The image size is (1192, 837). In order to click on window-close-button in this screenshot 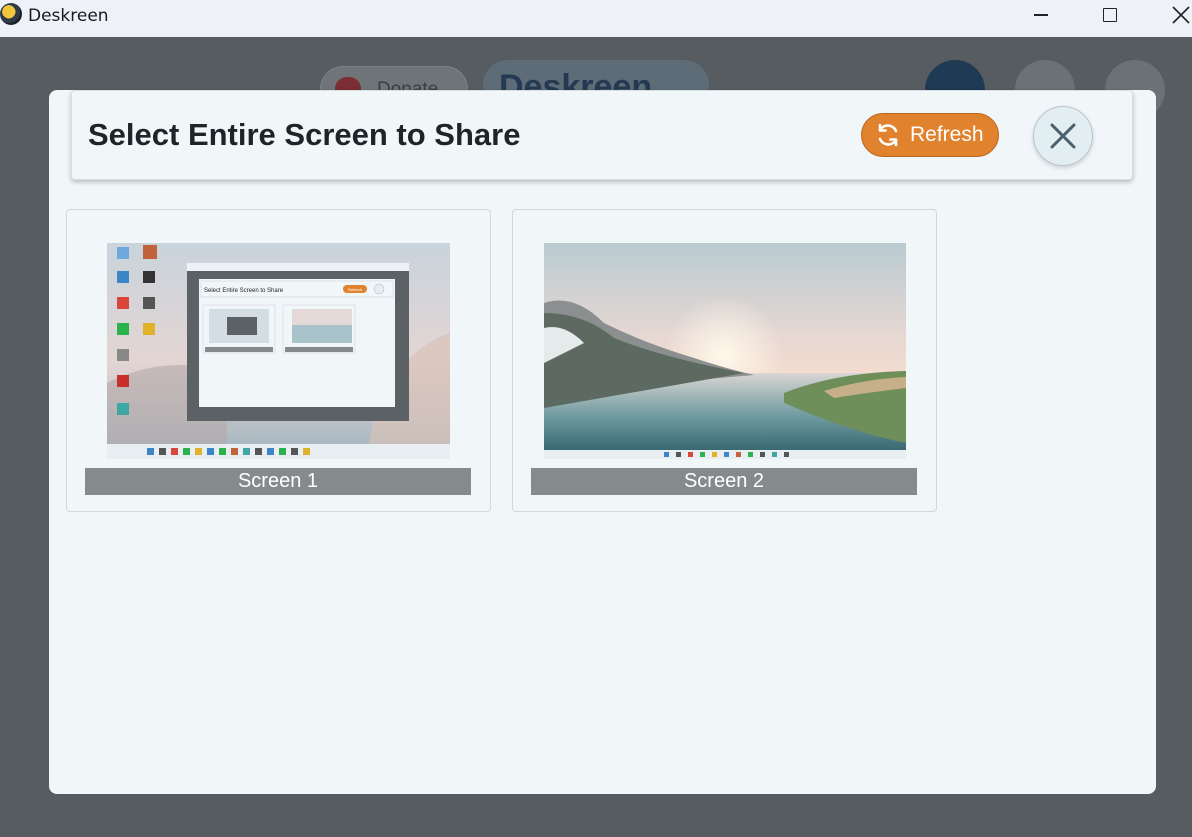, I will do `click(1175, 15)`.